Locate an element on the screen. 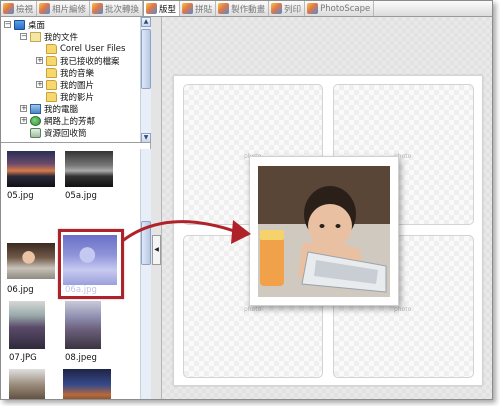 This screenshot has width=500, height=406. tree-scrollbar-thumb is located at coordinates (146, 59).